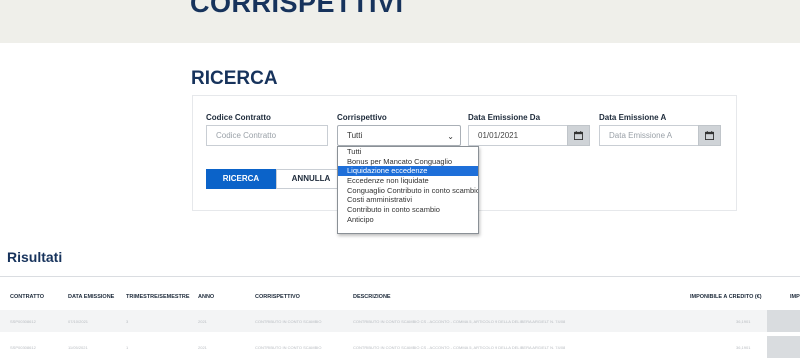 The image size is (800, 359). I want to click on corrispettivo-selected-value: Tutti, so click(355, 135).